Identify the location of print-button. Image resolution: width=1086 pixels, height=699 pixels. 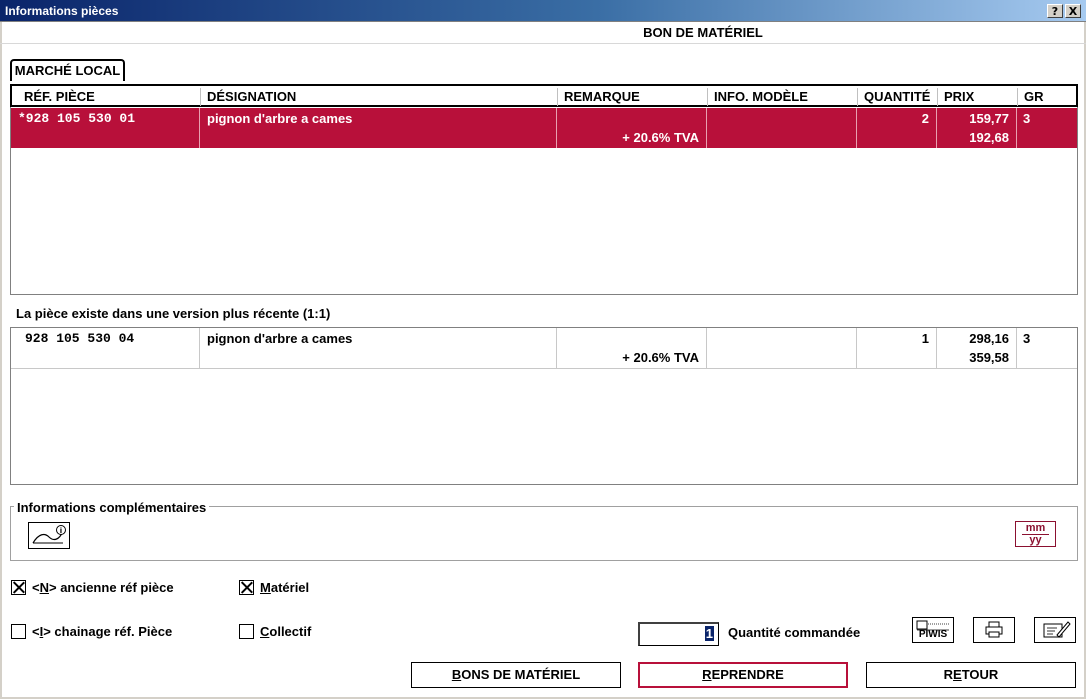
(994, 630).